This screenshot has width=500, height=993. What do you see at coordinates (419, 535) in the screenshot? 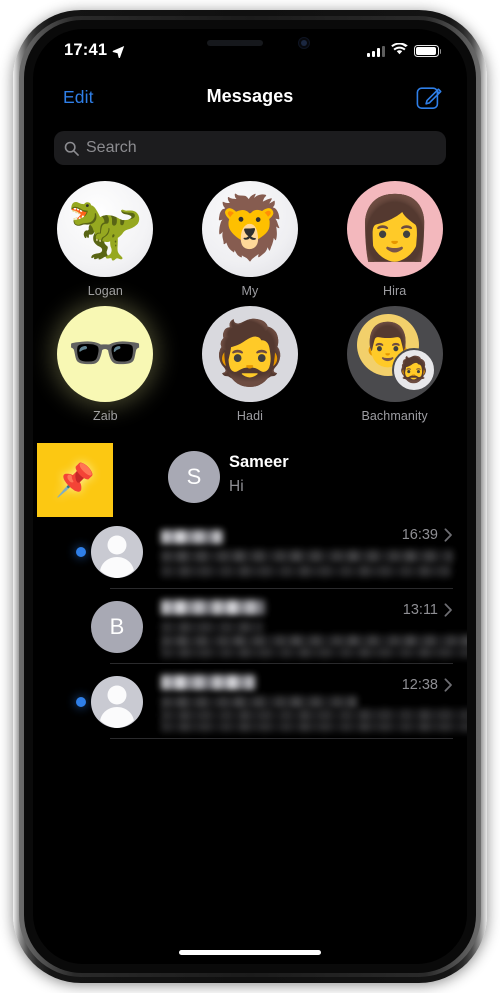
I see `conversation-time: 16:39` at bounding box center [419, 535].